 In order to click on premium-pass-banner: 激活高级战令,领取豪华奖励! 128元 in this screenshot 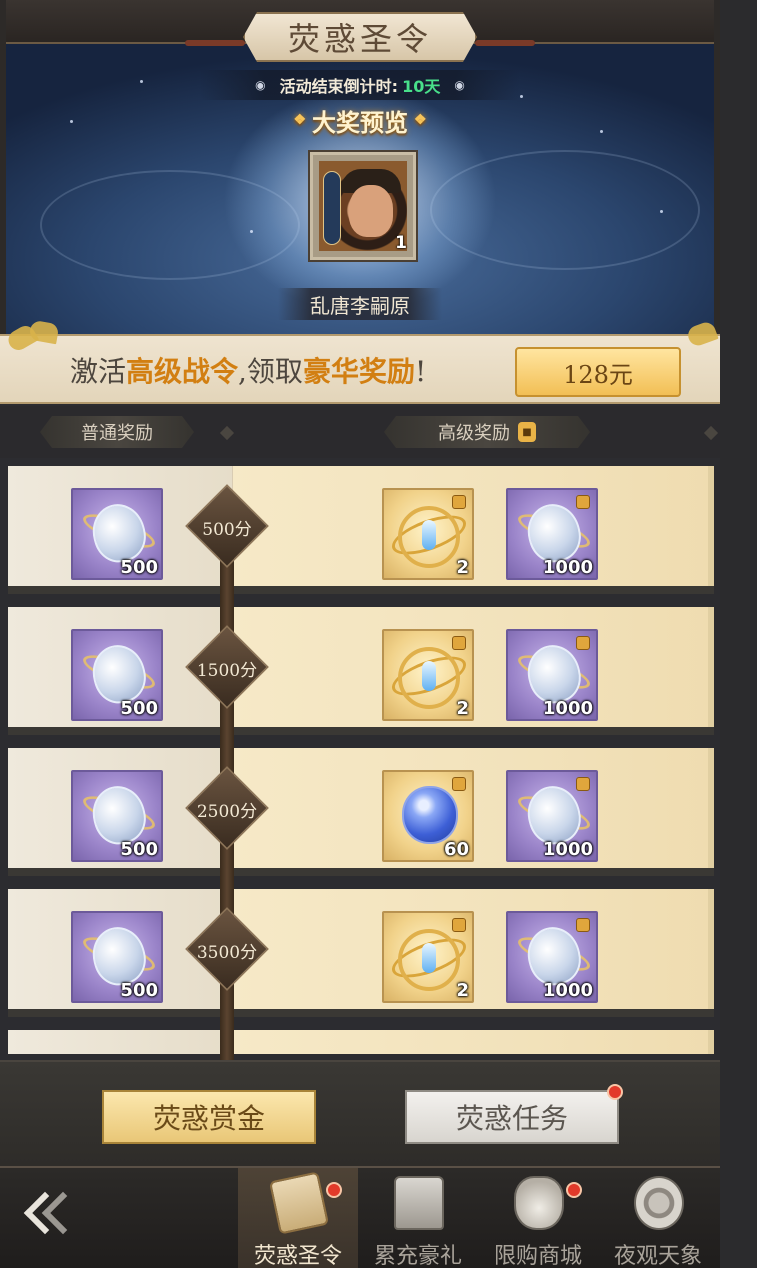, I will do `click(360, 361)`.